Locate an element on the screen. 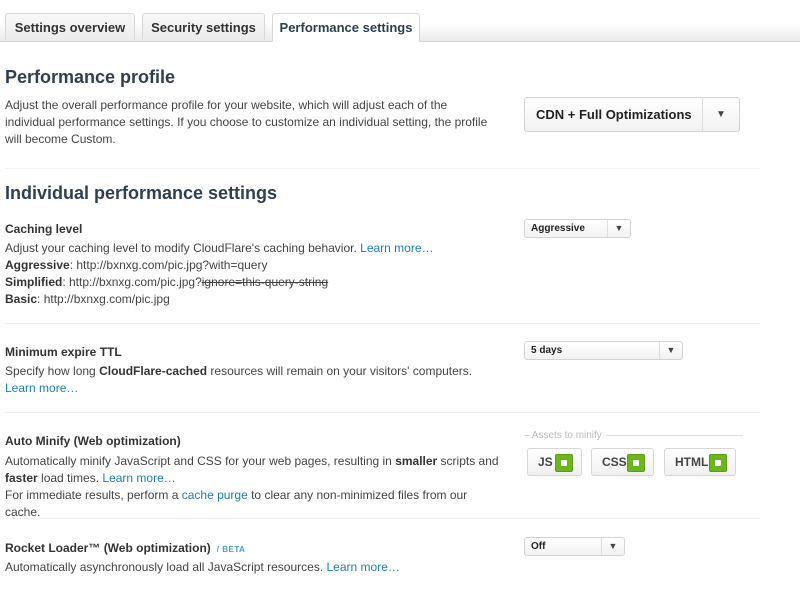 Image resolution: width=800 pixels, height=600 pixels. simplified-strike: ignore=this-query-string is located at coordinates (265, 282).